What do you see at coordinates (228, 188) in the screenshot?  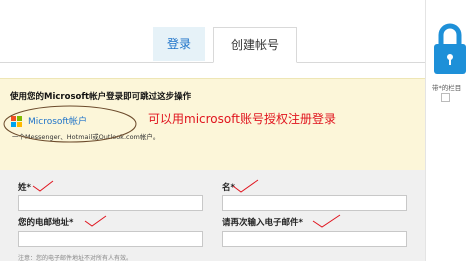 I see `first-name-label: 名*` at bounding box center [228, 188].